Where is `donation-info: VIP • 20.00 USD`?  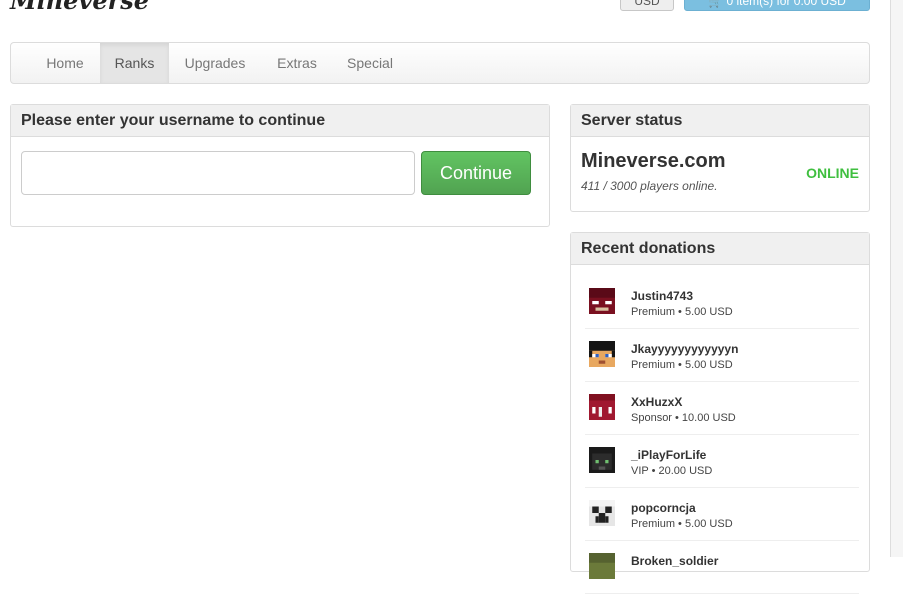
donation-info: VIP • 20.00 USD is located at coordinates (672, 471).